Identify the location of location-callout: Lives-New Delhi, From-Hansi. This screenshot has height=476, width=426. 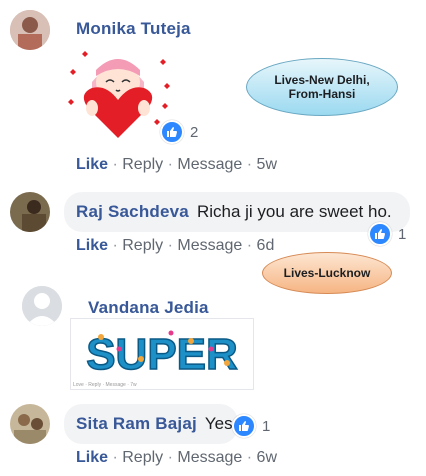
(322, 87).